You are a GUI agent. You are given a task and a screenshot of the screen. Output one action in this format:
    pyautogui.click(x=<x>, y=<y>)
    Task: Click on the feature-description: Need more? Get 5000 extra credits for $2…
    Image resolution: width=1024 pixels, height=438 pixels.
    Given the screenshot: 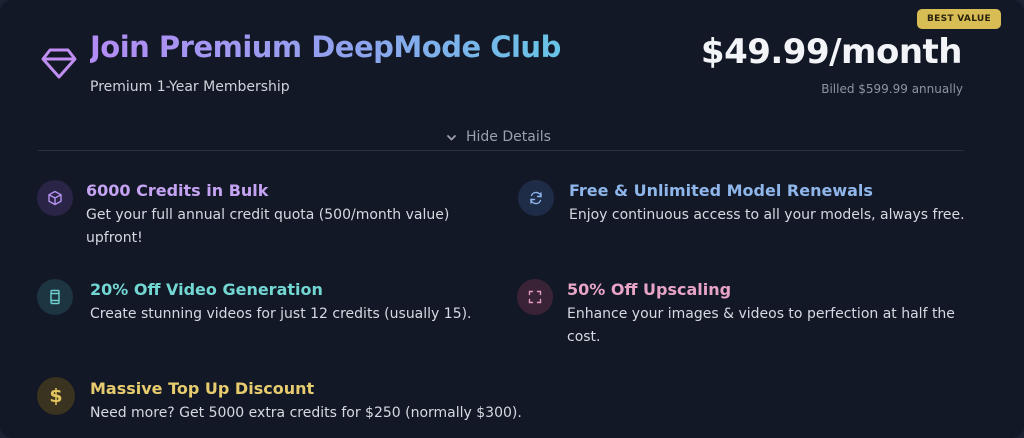 What is the action you would take?
    pyautogui.click(x=306, y=413)
    